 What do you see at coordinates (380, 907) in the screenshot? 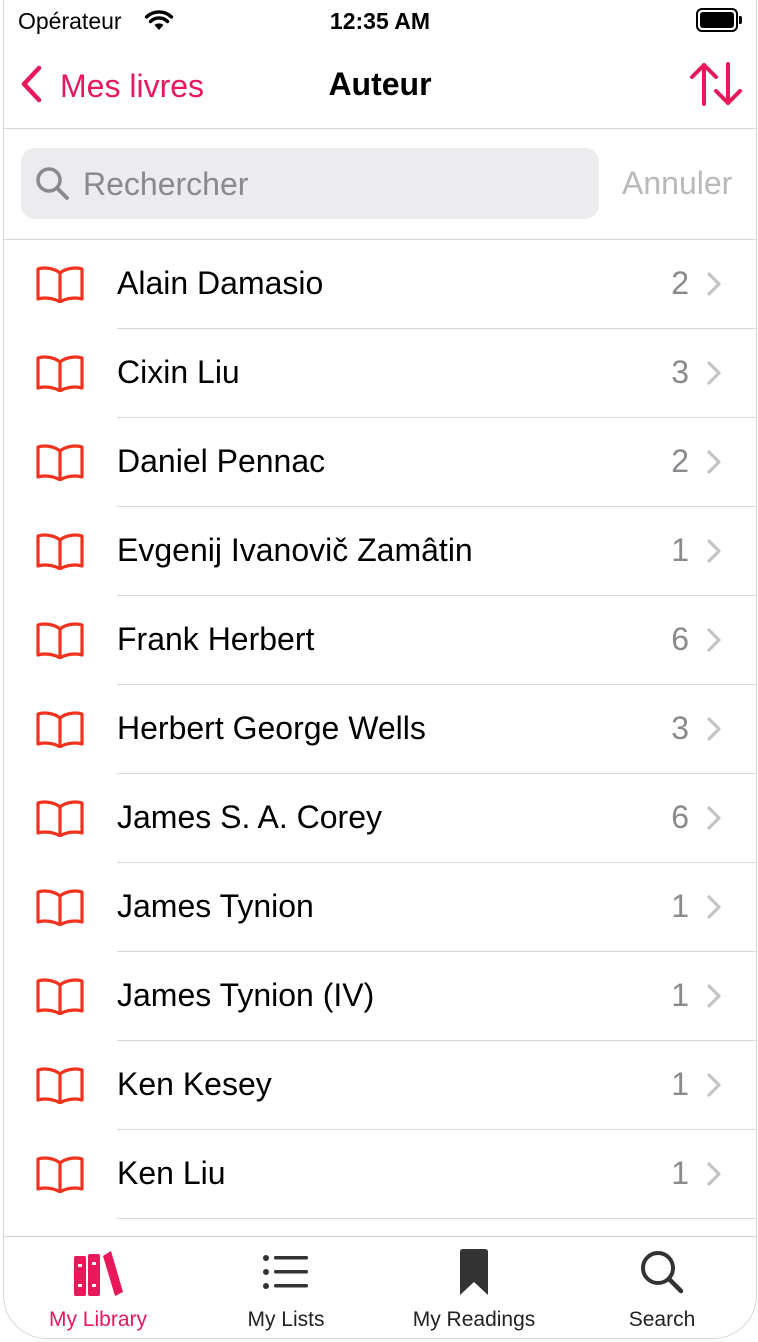
I see `author-row: James Tynion 1` at bounding box center [380, 907].